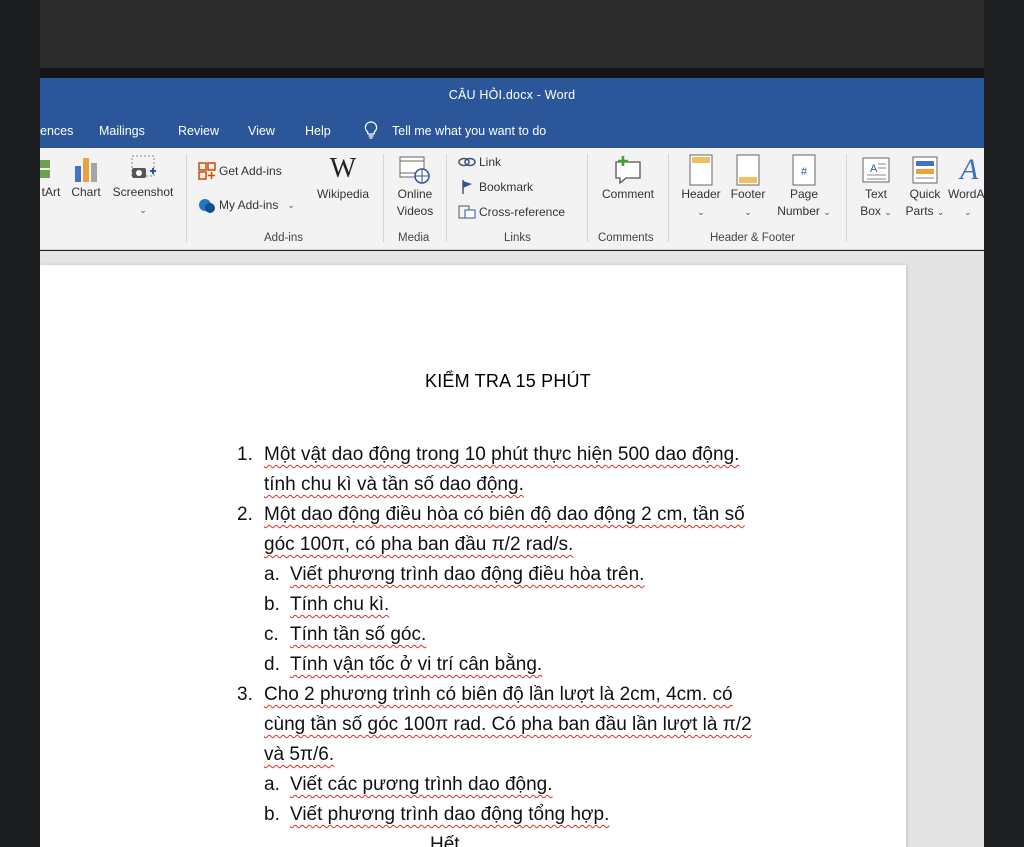 Image resolution: width=1024 pixels, height=847 pixels. What do you see at coordinates (969, 170) in the screenshot?
I see `wordart-icon: A` at bounding box center [969, 170].